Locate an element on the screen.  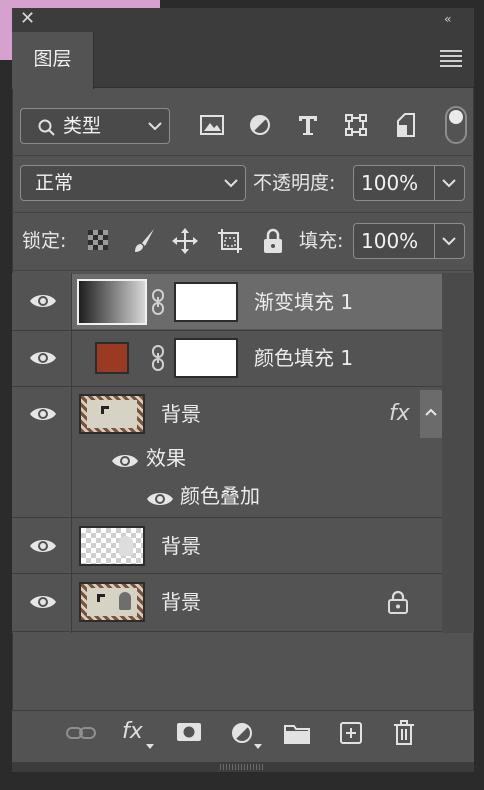
adjustment-layer-icon is located at coordinates (243, 734).